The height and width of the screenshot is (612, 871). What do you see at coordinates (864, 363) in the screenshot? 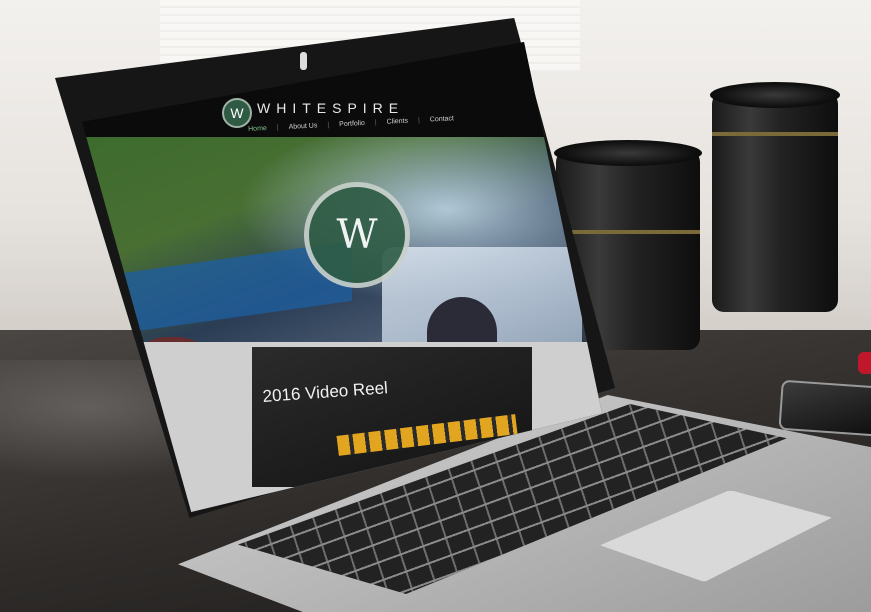
I see `red-object` at bounding box center [864, 363].